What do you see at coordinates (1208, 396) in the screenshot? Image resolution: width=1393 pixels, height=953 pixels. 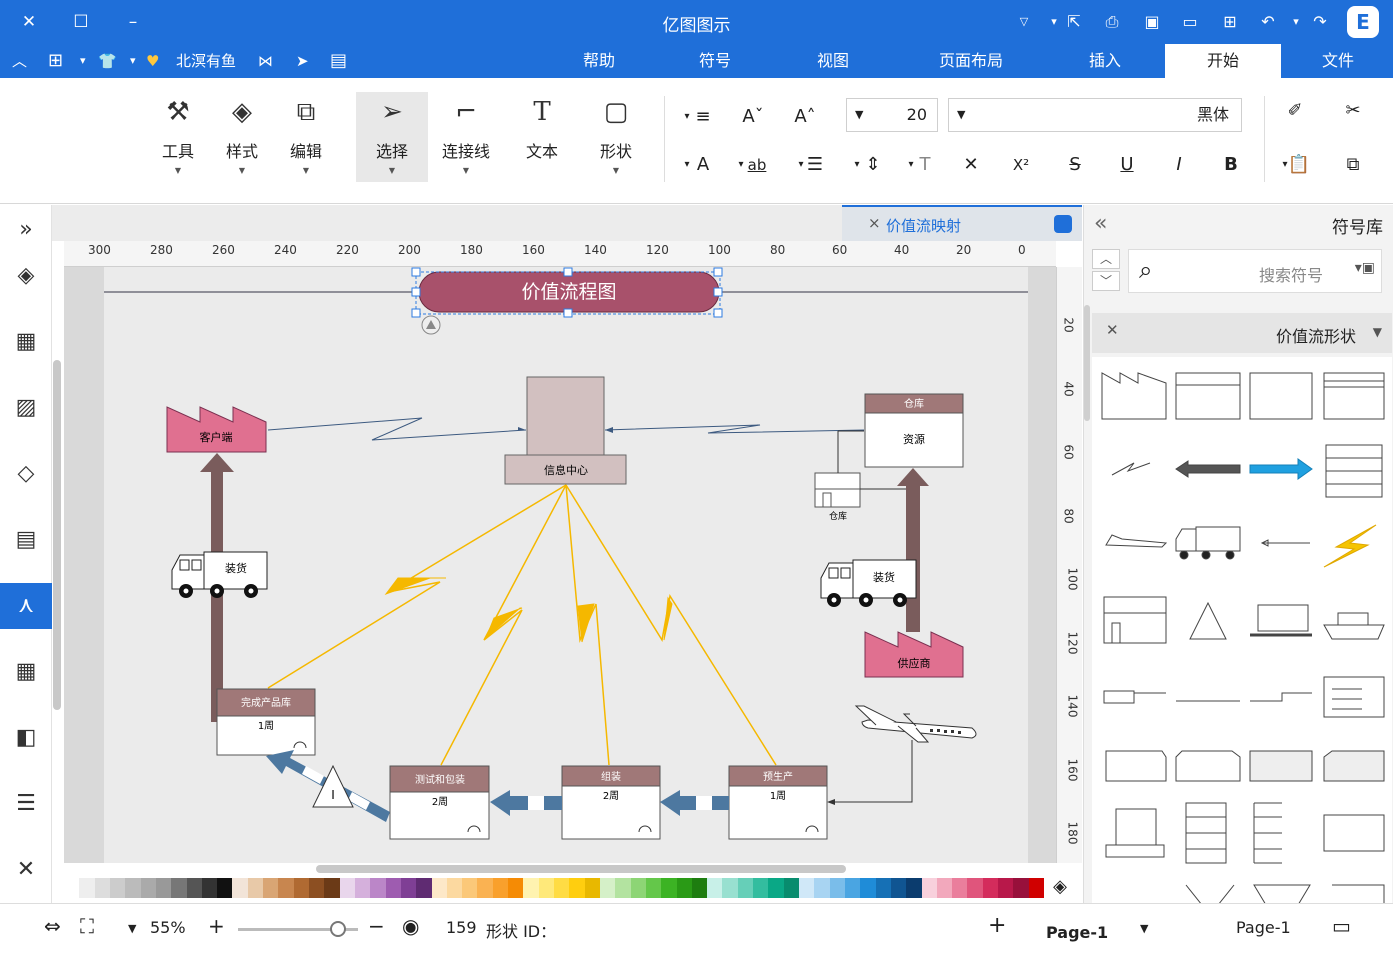 I see `data-box-symbol` at bounding box center [1208, 396].